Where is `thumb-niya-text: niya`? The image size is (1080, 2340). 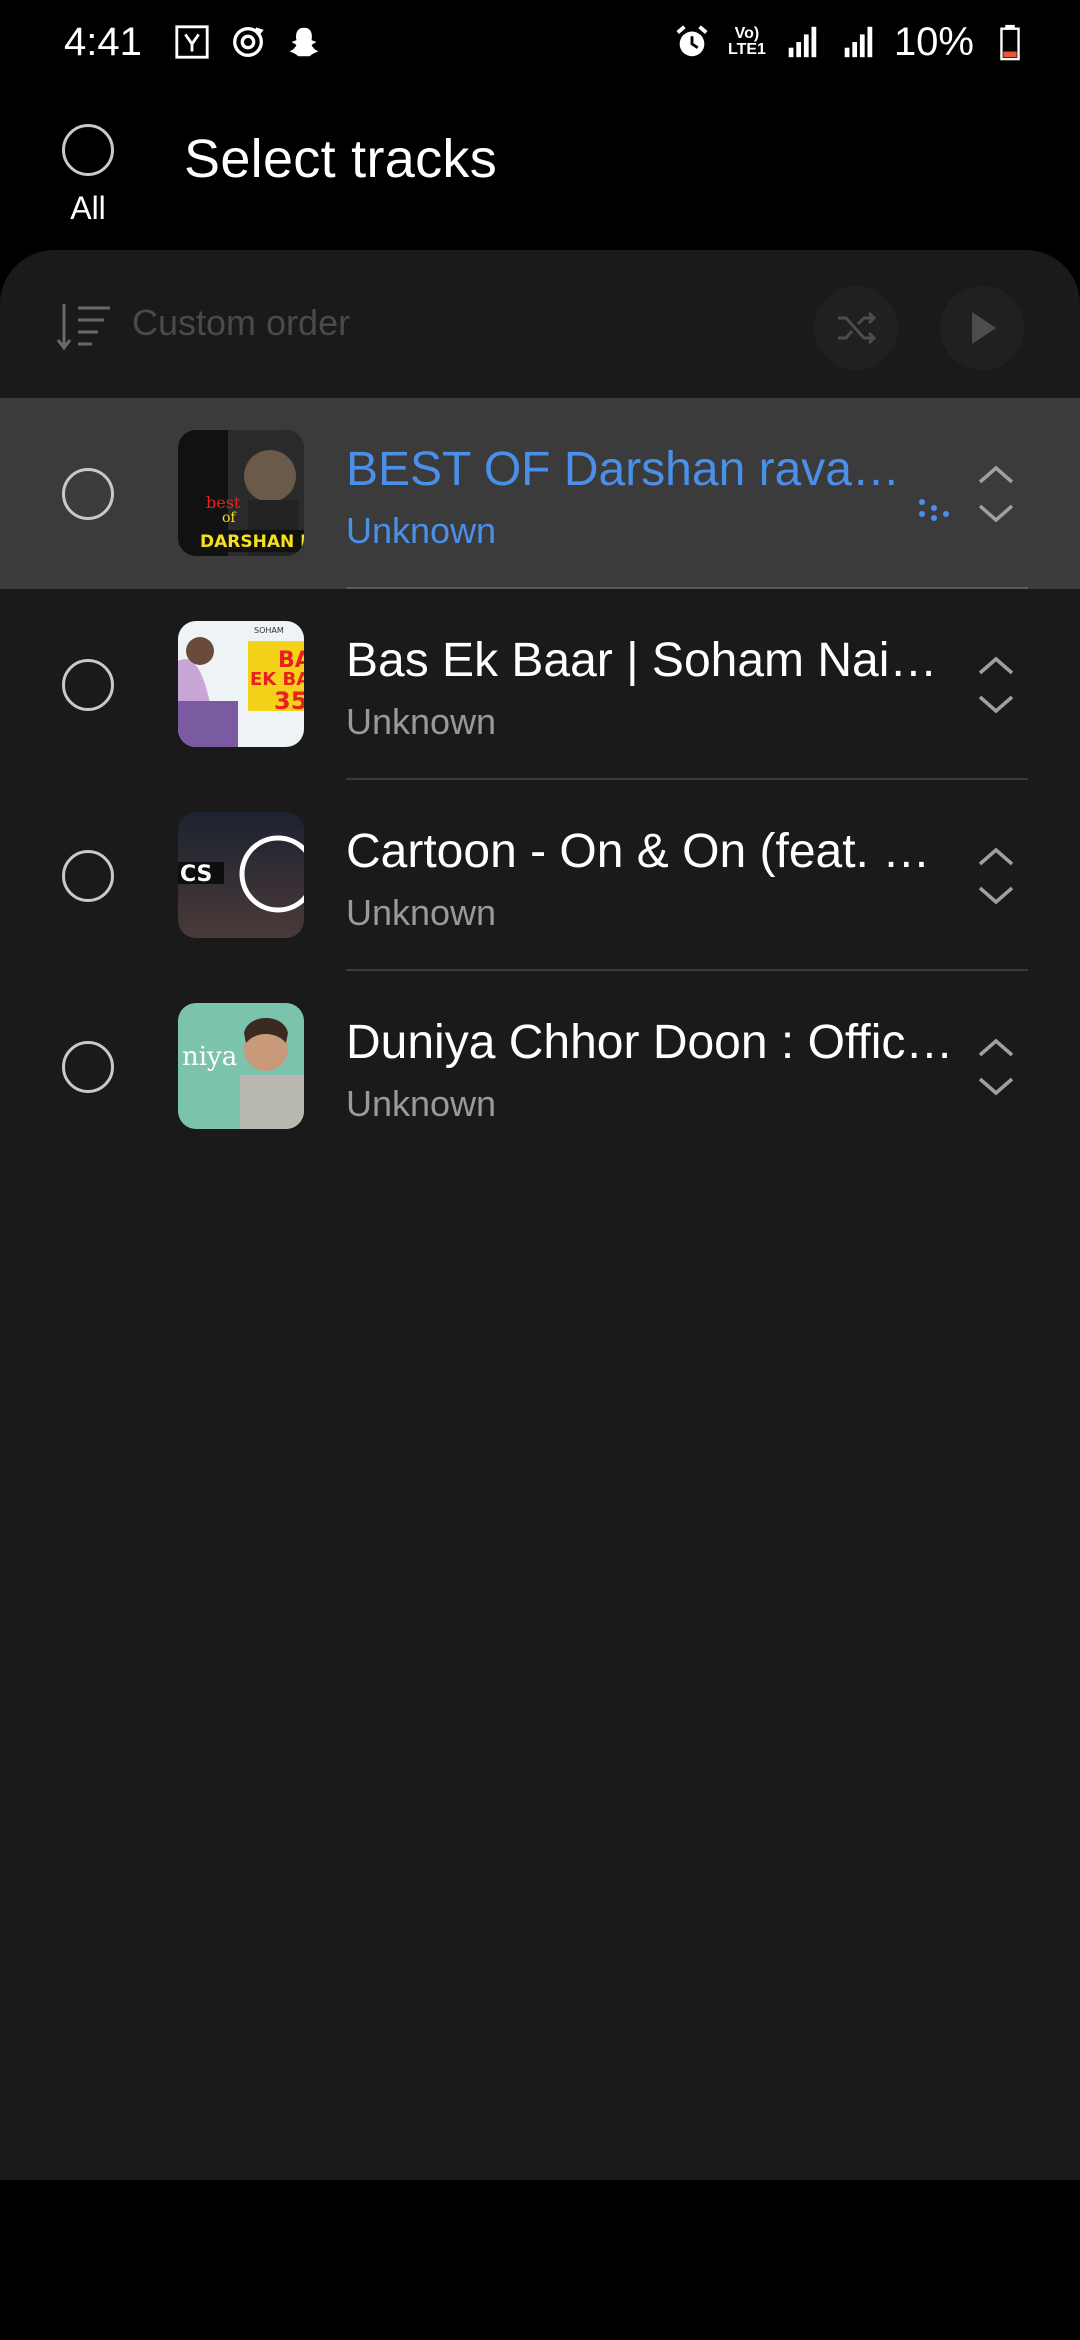 thumb-niya-text: niya is located at coordinates (209, 1057).